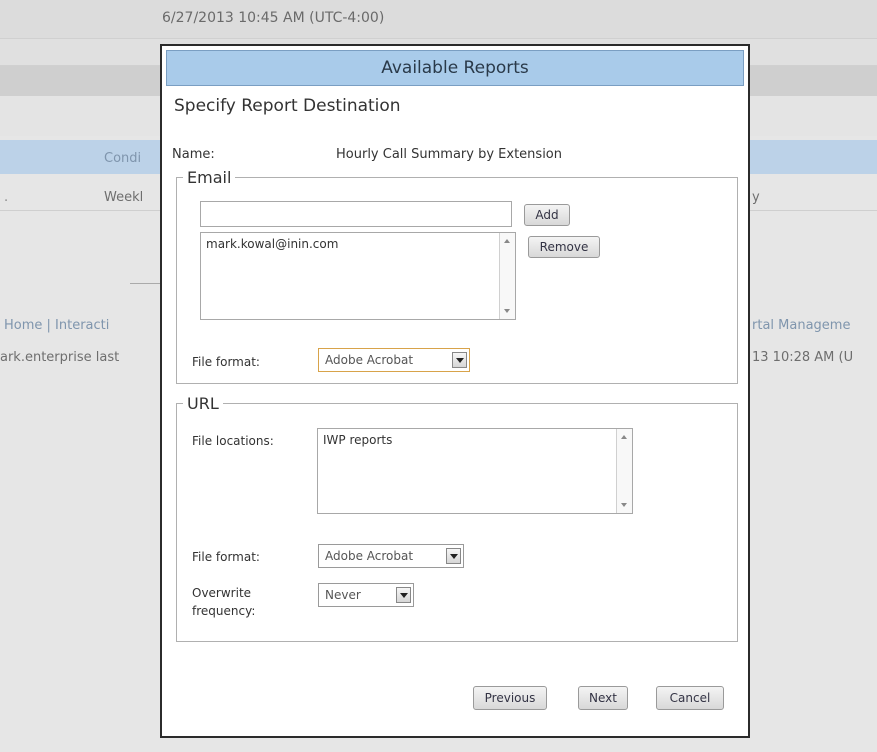  What do you see at coordinates (356, 214) in the screenshot?
I see `email-input` at bounding box center [356, 214].